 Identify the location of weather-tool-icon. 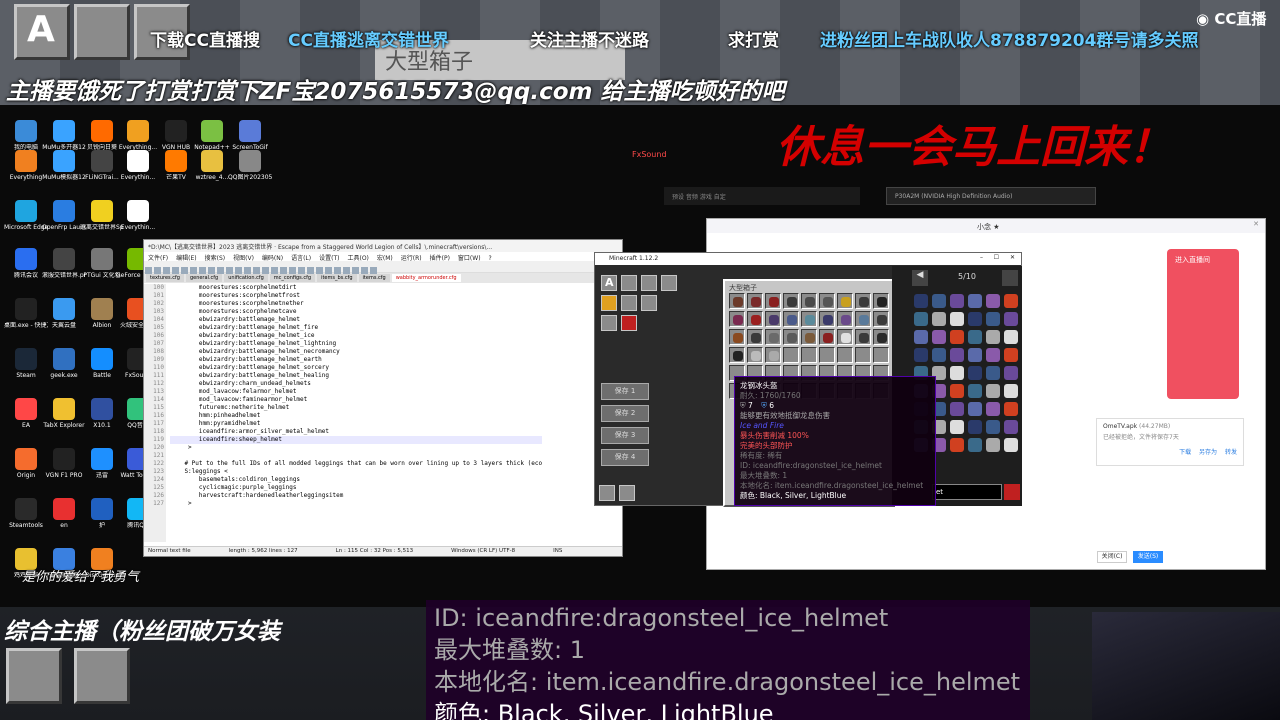
(629, 283).